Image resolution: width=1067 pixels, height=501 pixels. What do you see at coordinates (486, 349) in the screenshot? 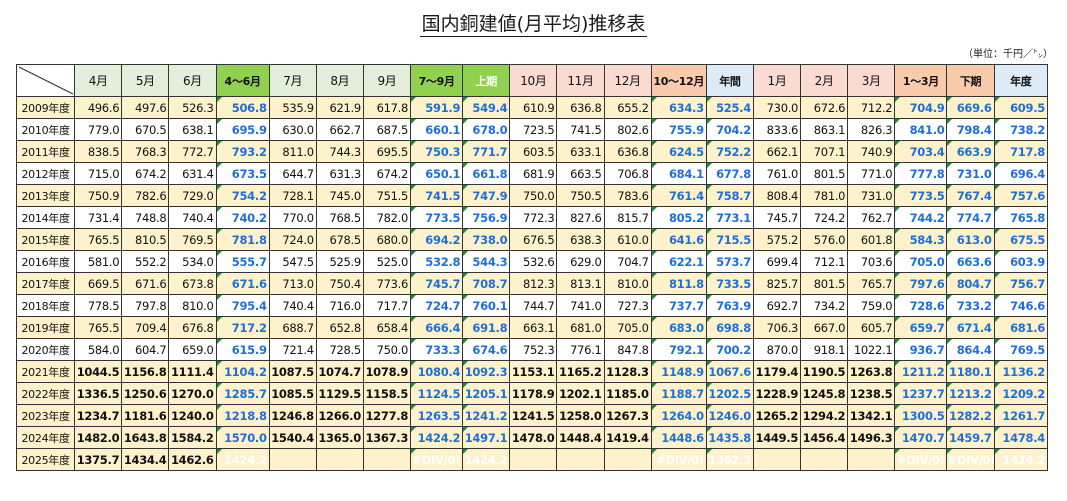
I see `table-cell: 674.6` at bounding box center [486, 349].